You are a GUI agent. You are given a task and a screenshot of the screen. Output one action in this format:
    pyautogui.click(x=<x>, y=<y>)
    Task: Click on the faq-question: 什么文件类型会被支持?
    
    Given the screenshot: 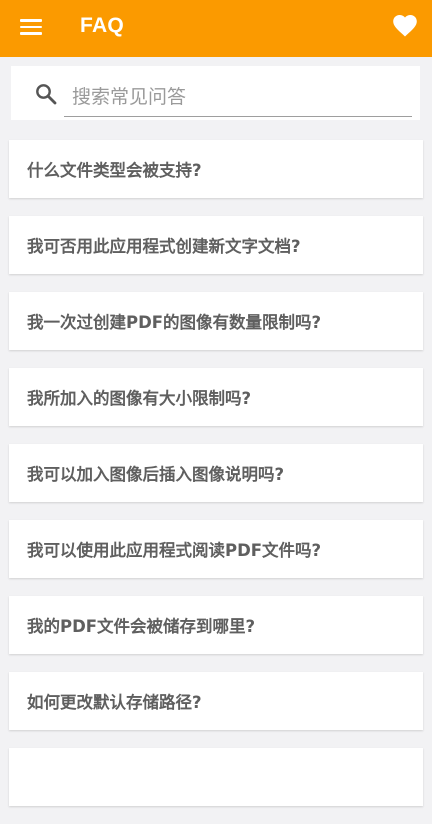 What is the action you would take?
    pyautogui.click(x=114, y=170)
    